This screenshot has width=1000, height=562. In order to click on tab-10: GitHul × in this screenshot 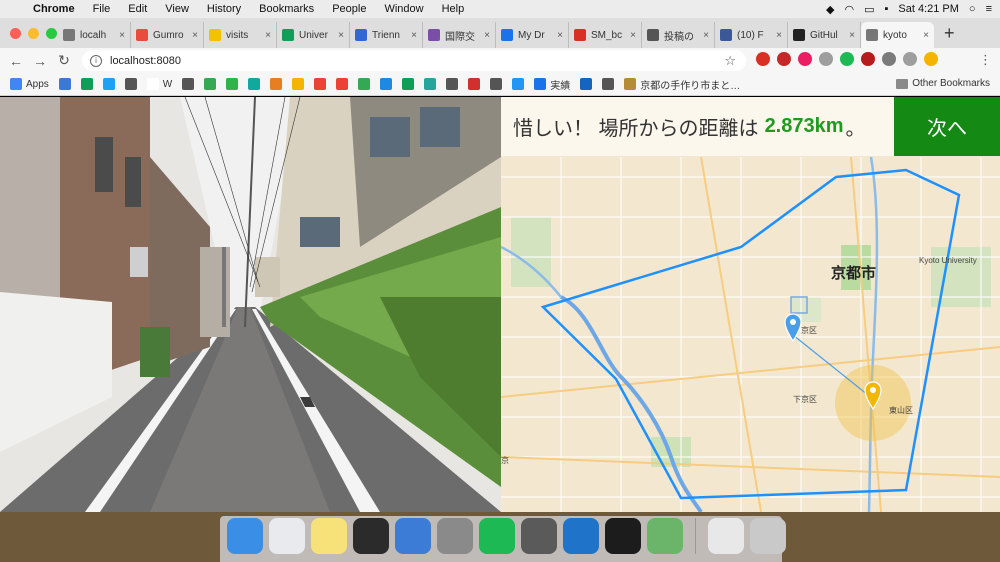, I will do `click(824, 35)`.